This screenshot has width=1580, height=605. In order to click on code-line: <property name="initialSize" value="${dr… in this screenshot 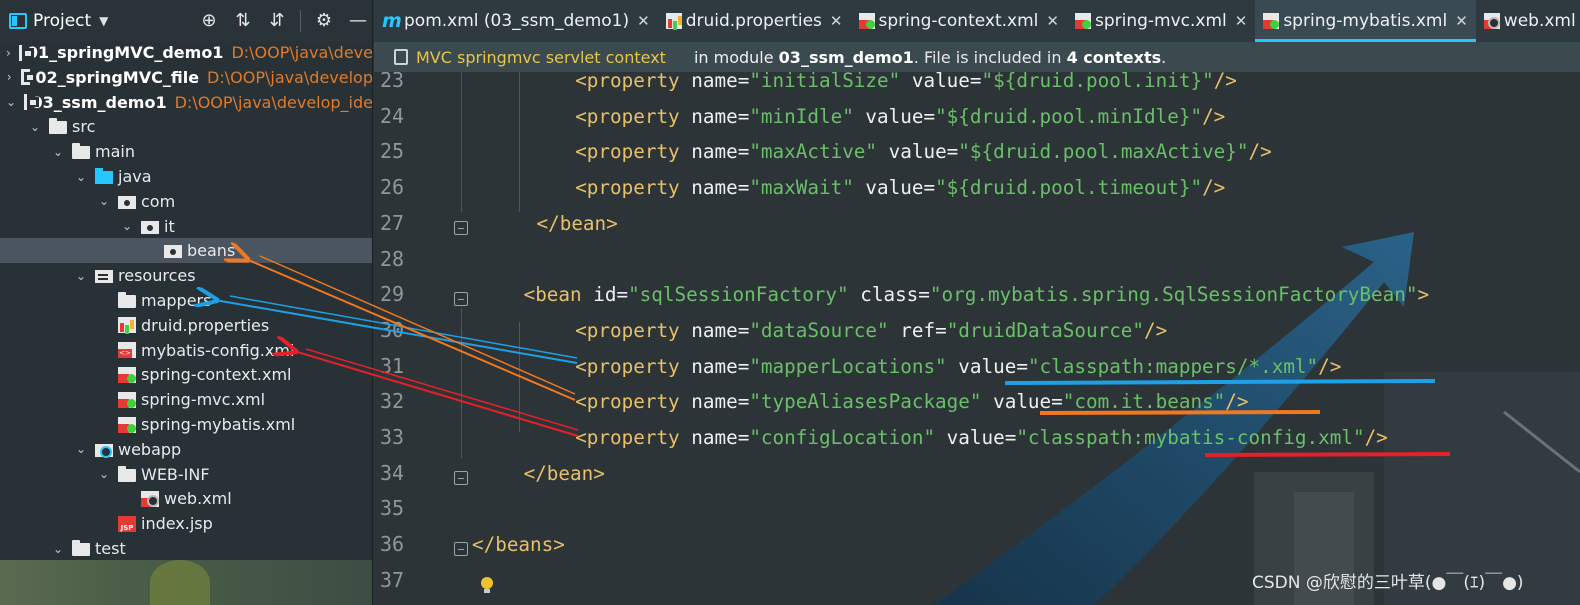, I will do `click(906, 82)`.